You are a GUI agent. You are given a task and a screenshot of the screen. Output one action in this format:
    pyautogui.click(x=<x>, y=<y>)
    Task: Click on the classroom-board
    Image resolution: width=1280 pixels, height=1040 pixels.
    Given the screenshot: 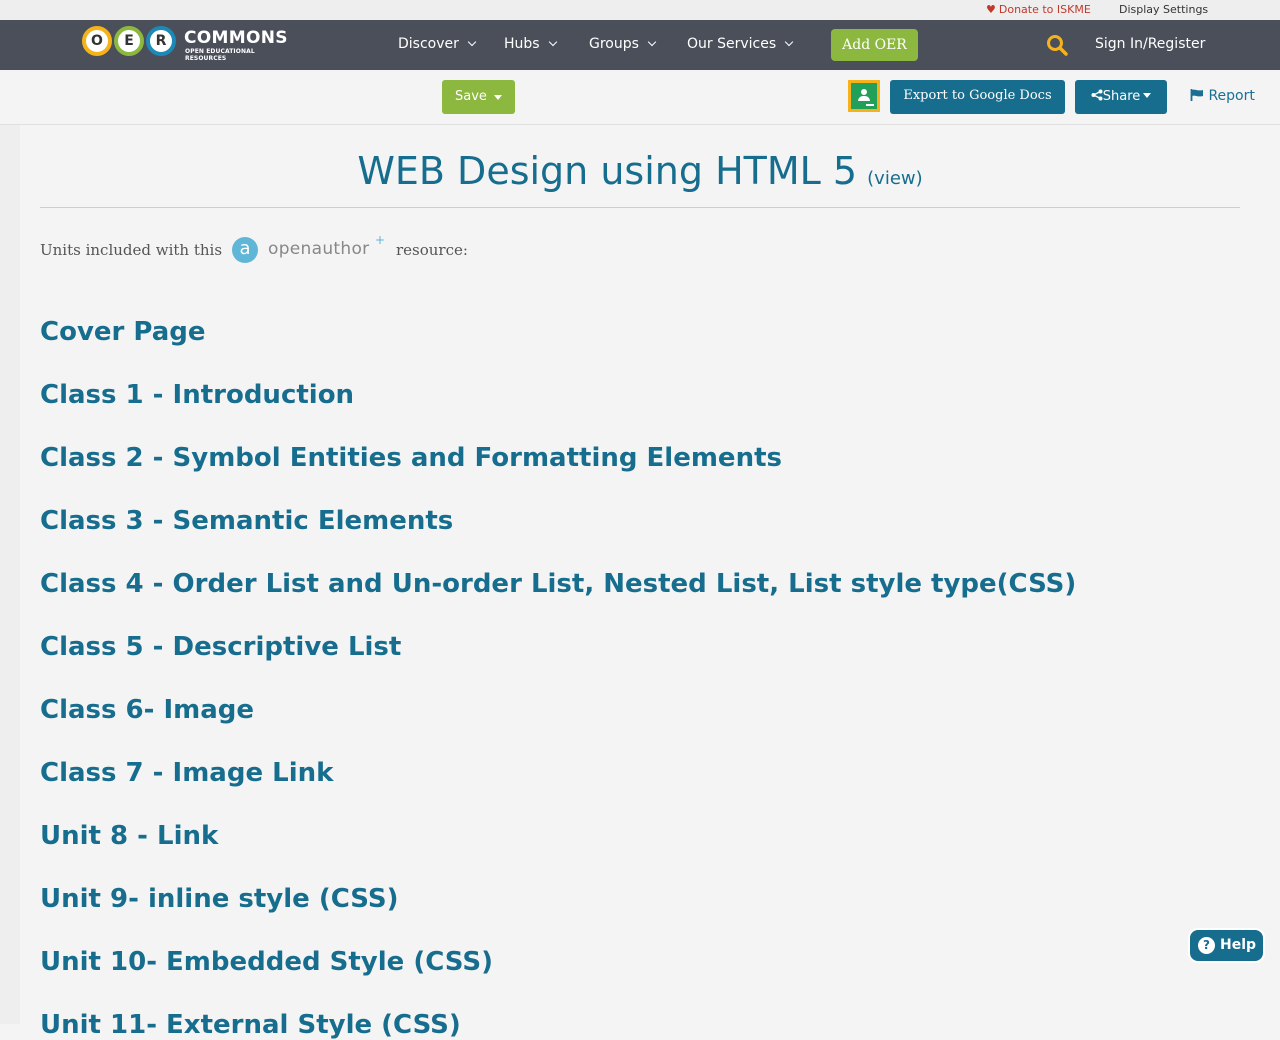 What is the action you would take?
    pyautogui.click(x=864, y=96)
    